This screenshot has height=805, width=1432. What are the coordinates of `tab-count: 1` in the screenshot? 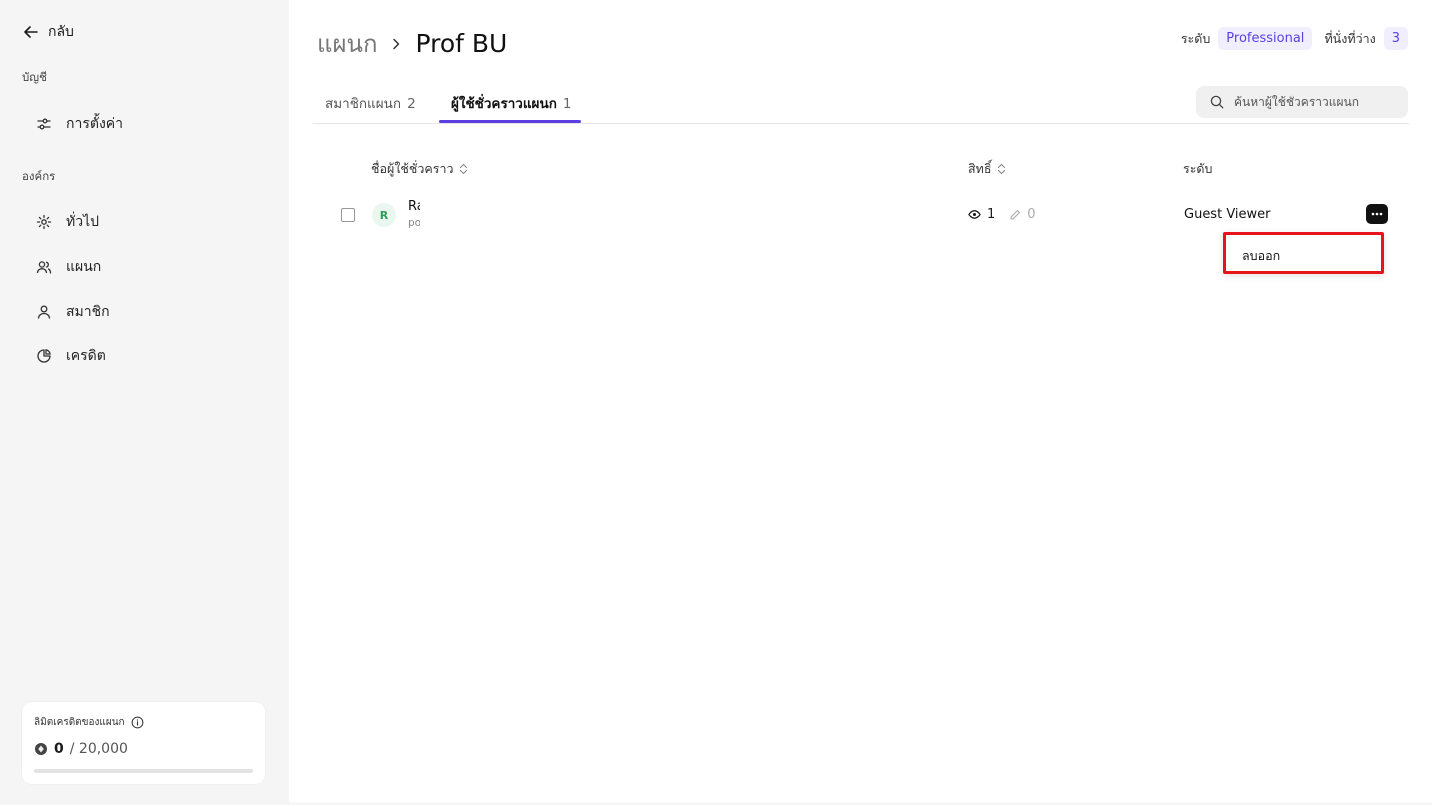 It's located at (567, 104).